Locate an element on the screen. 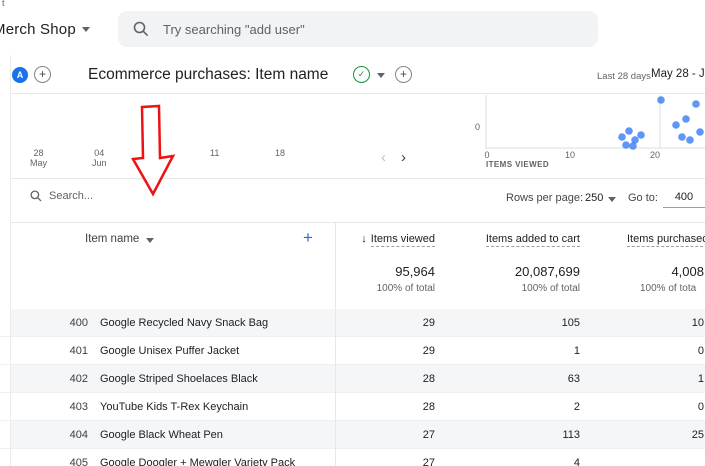  sort-desc-icon: ↓ is located at coordinates (364, 239).